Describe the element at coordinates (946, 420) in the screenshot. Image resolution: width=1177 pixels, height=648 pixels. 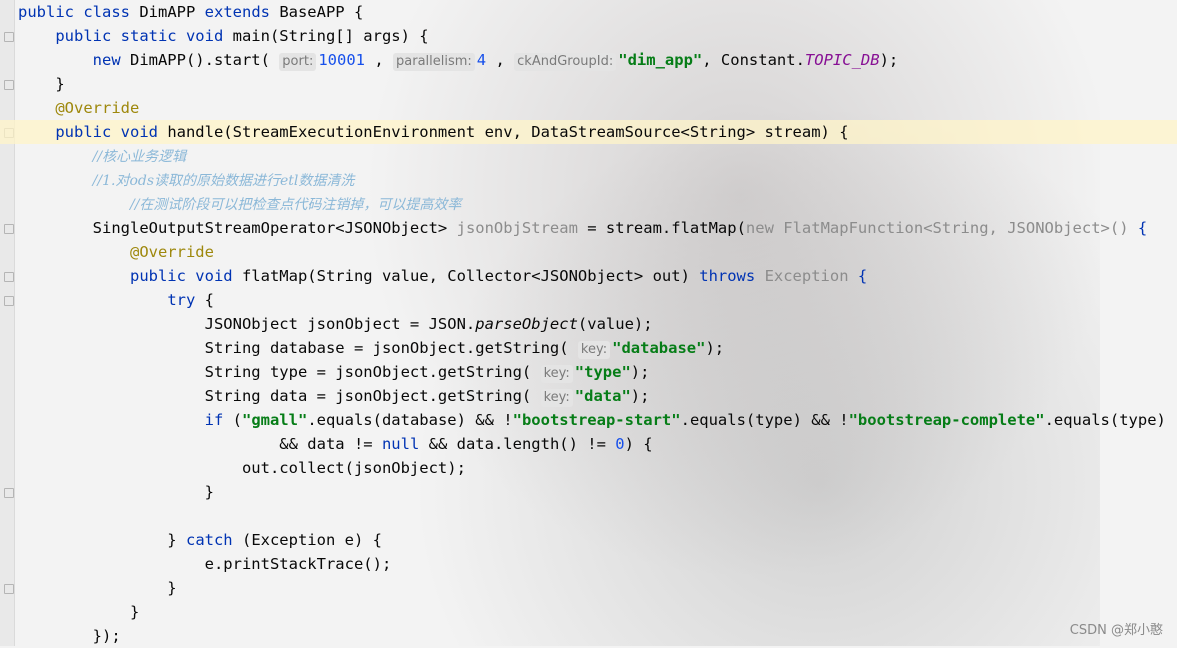
I see `code-token: "bootstreap-complete"` at that location.